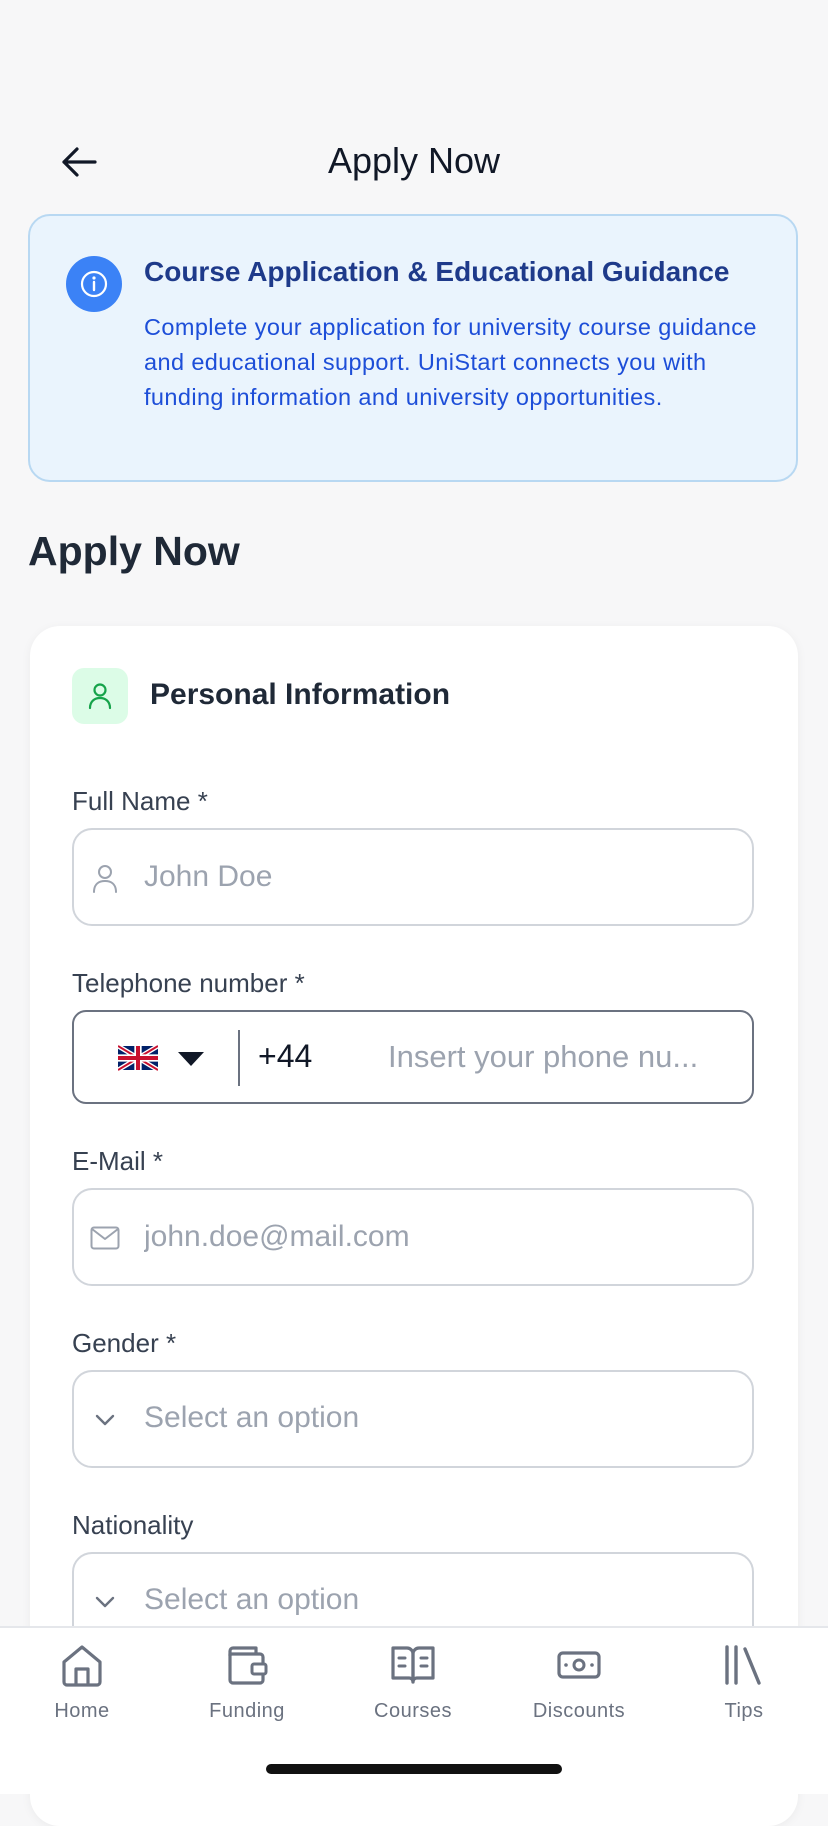 The height and width of the screenshot is (1826, 828). I want to click on full-name-field, so click(413, 877).